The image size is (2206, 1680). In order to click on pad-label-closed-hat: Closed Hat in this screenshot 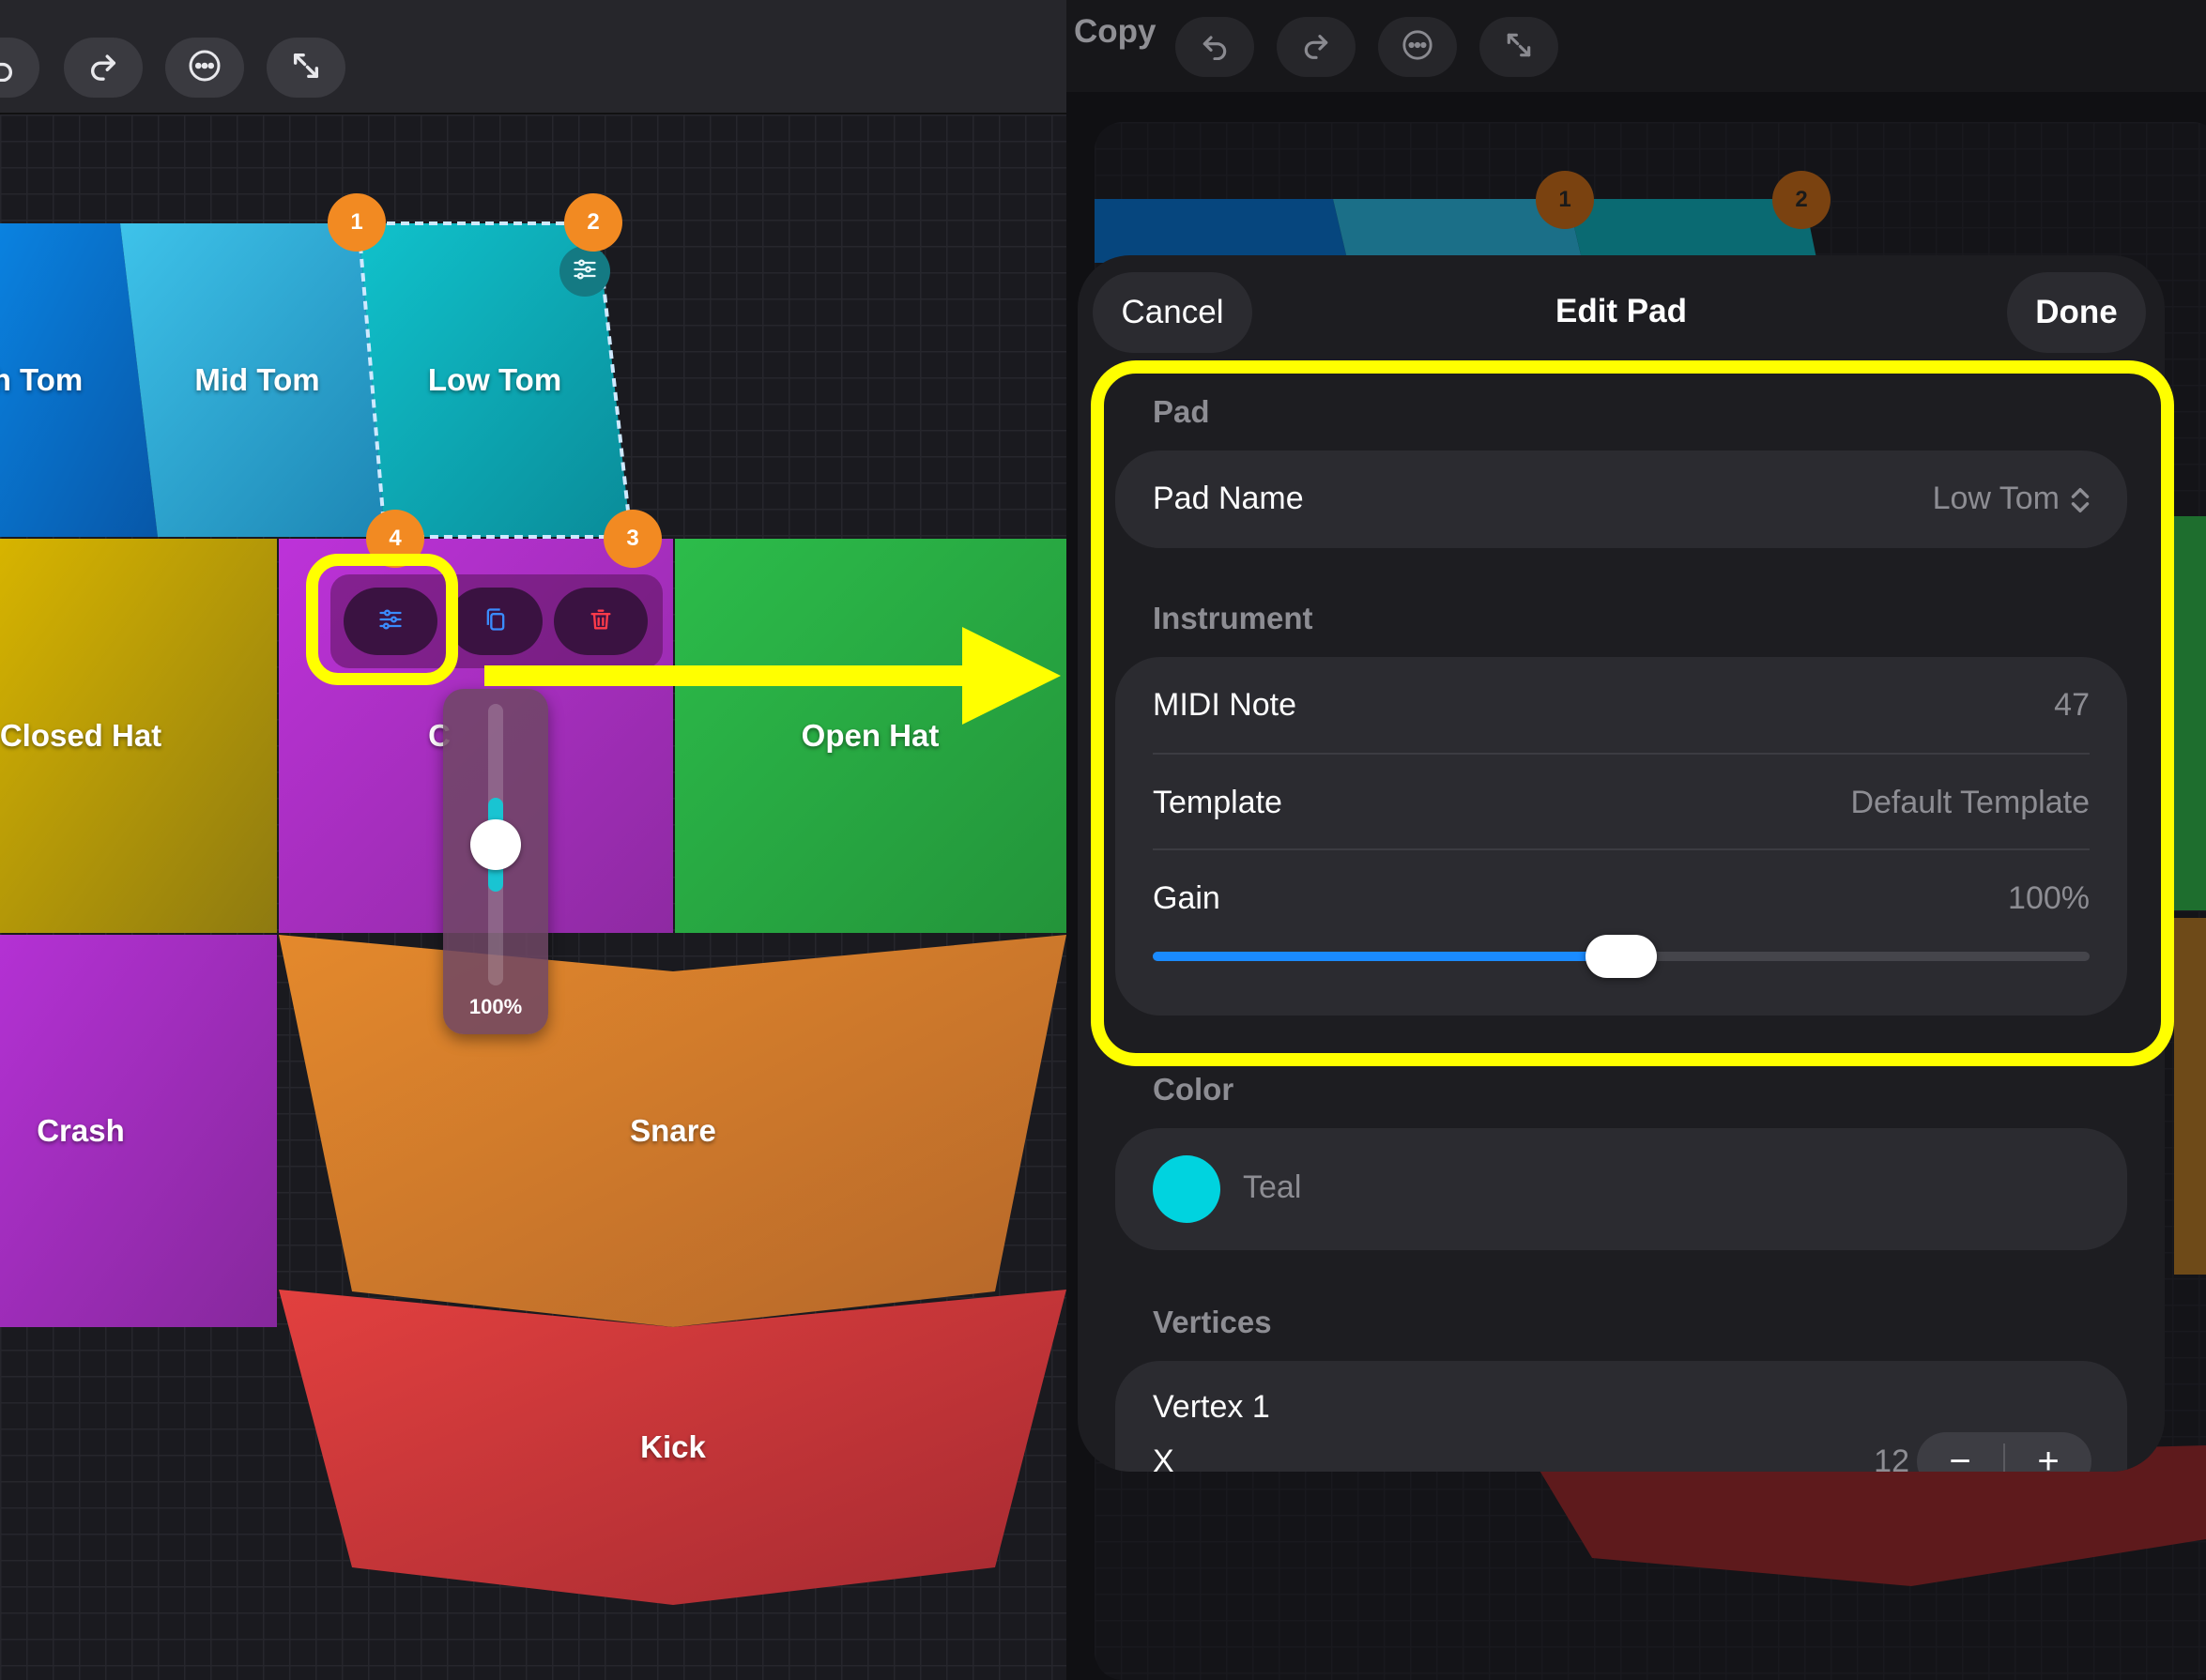, I will do `click(81, 735)`.